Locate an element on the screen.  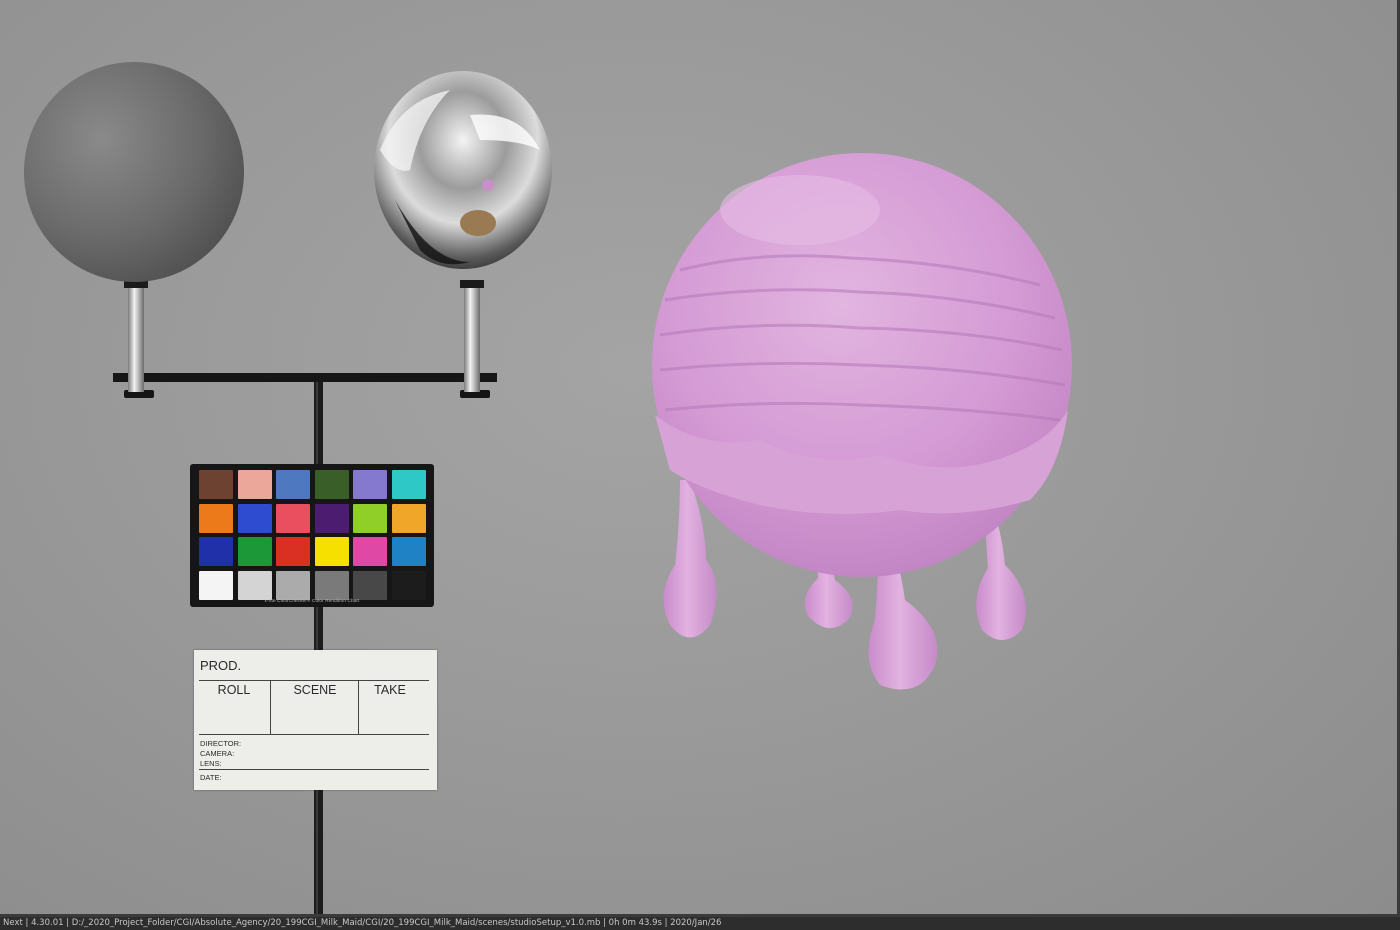
left-support-pole is located at coordinates (136, 340).